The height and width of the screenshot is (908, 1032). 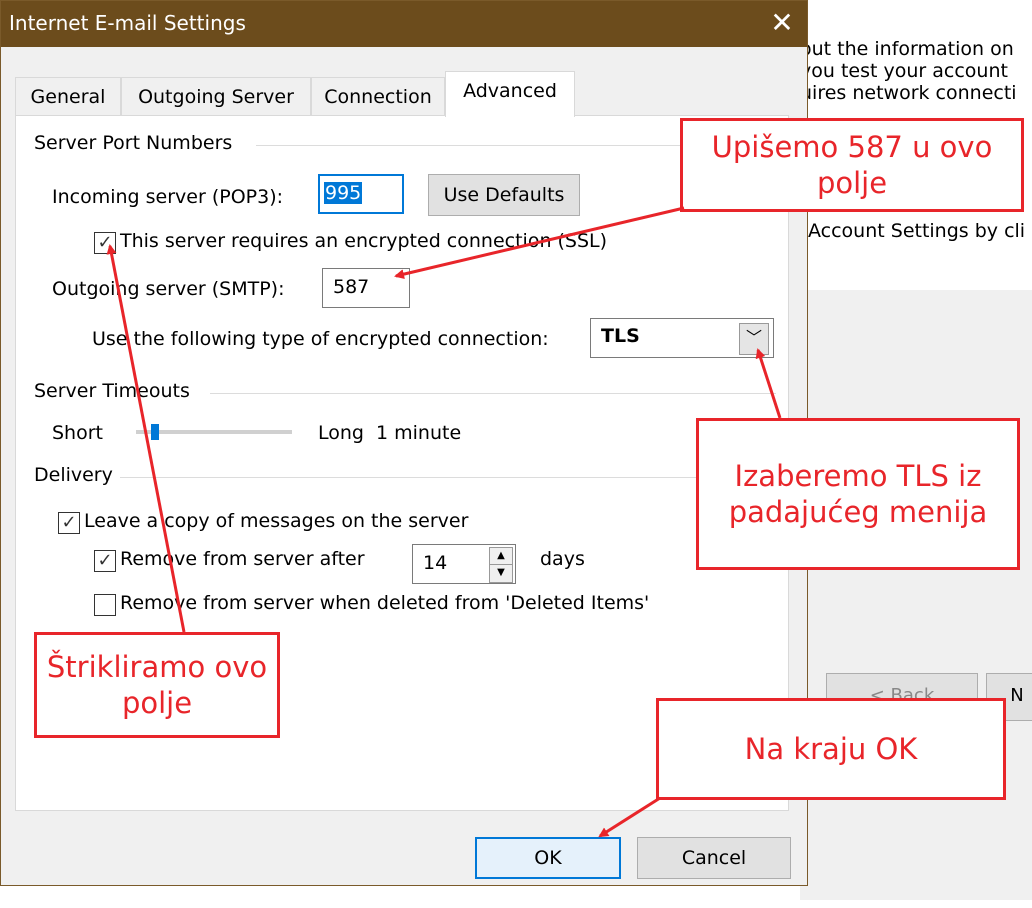 What do you see at coordinates (127, 23) in the screenshot?
I see `dialog-title: Internet E-mail Settings` at bounding box center [127, 23].